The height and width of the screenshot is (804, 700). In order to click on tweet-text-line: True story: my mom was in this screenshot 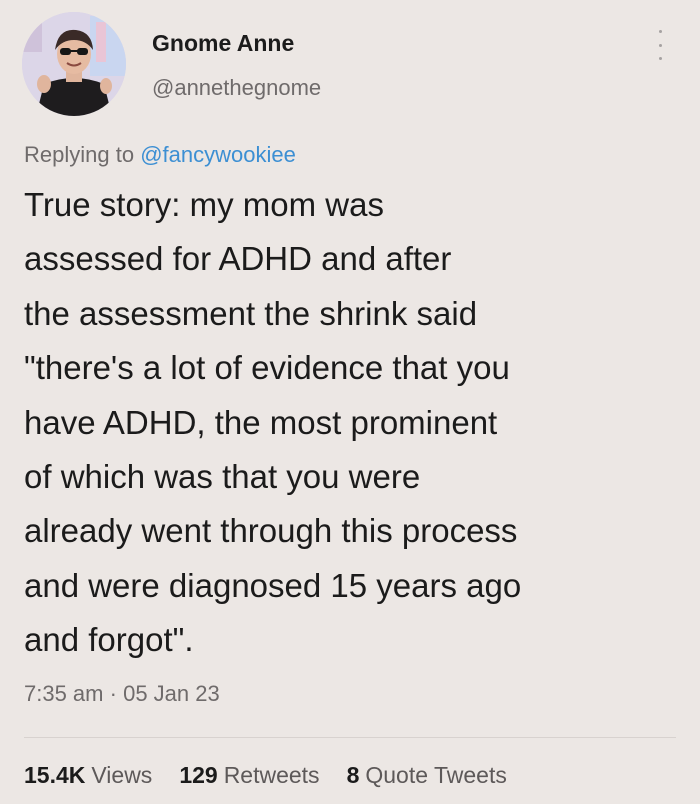, I will do `click(204, 204)`.